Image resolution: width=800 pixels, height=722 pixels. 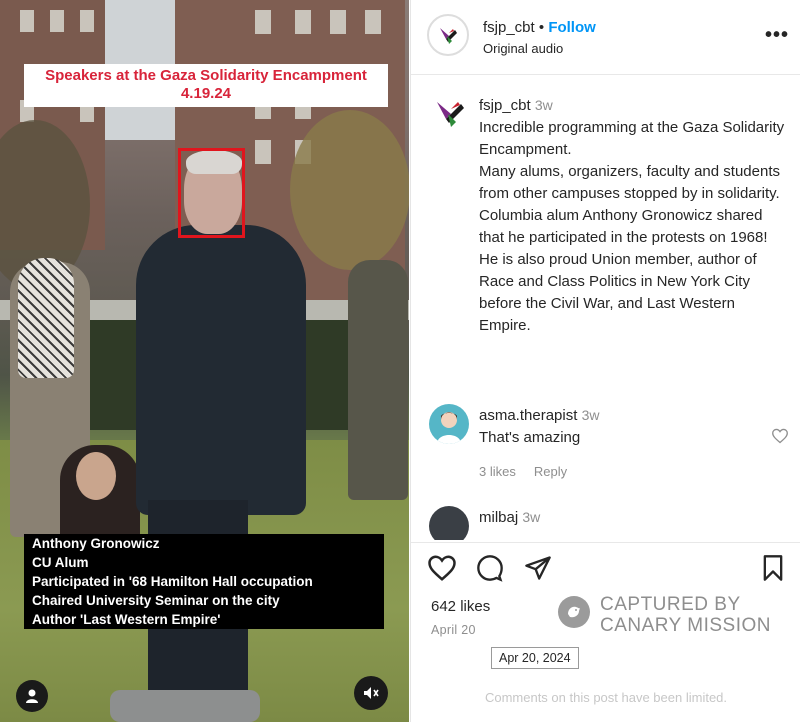 What do you see at coordinates (451, 114) in the screenshot?
I see `caption-avatar-icon` at bounding box center [451, 114].